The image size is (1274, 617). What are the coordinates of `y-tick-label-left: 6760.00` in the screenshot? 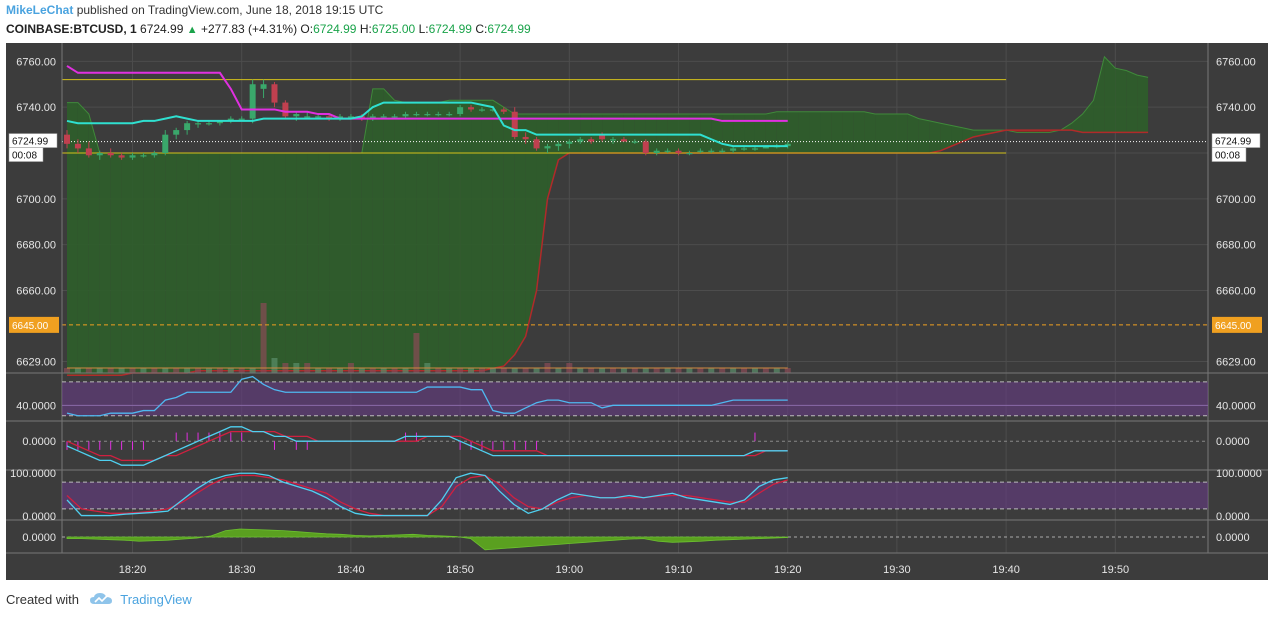 It's located at (36, 62).